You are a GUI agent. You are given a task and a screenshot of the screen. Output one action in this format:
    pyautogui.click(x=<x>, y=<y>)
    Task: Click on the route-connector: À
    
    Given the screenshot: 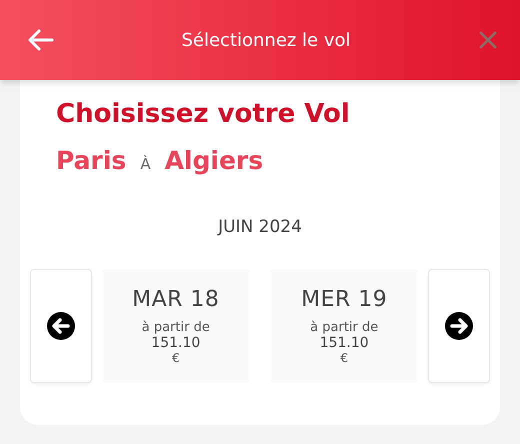 What is the action you would take?
    pyautogui.click(x=145, y=163)
    